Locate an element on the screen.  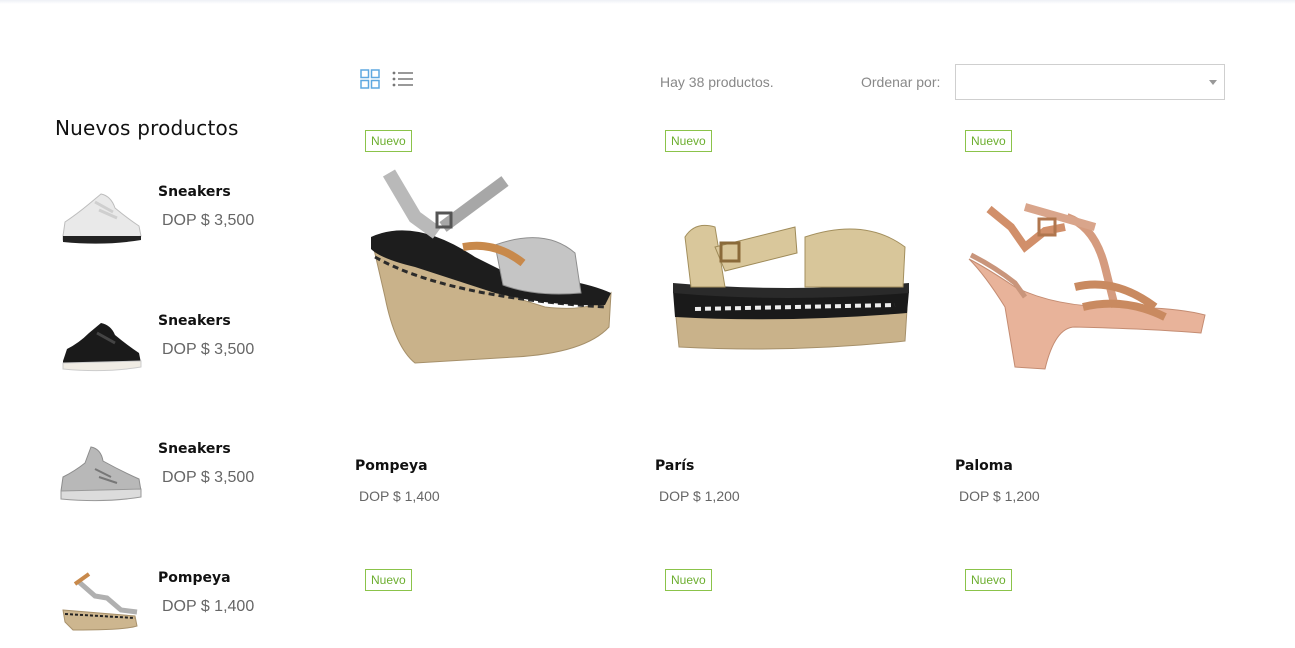
gold-flatform-sandal-image is located at coordinates (790, 277).